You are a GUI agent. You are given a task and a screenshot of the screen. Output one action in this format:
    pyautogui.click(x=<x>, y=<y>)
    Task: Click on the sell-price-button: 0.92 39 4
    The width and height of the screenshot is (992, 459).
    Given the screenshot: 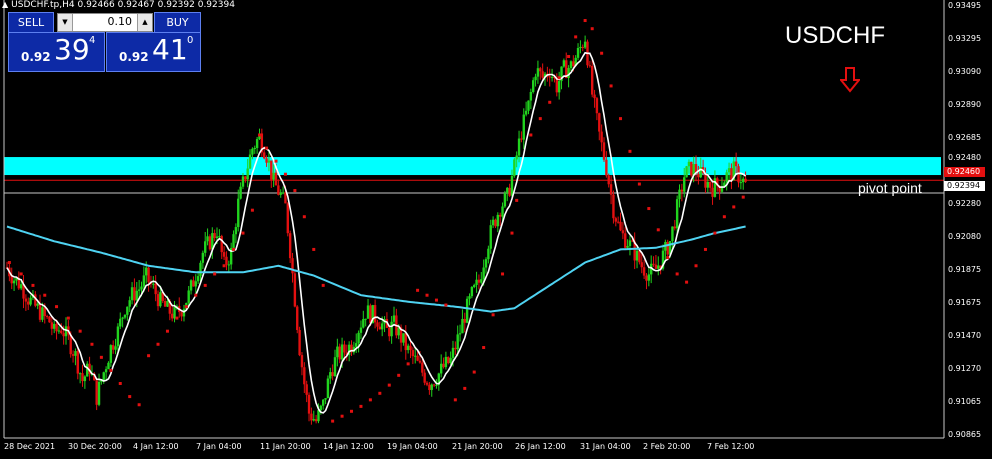 What is the action you would take?
    pyautogui.click(x=56, y=52)
    